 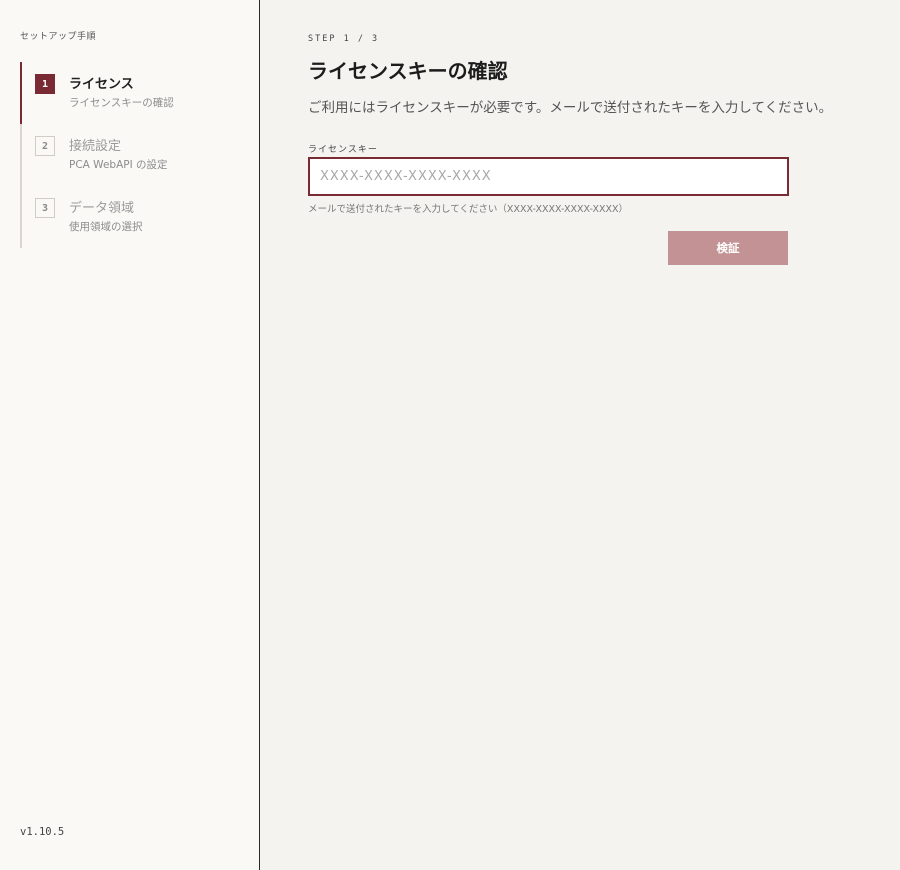 I want to click on step-label: ライセンス, so click(x=101, y=84).